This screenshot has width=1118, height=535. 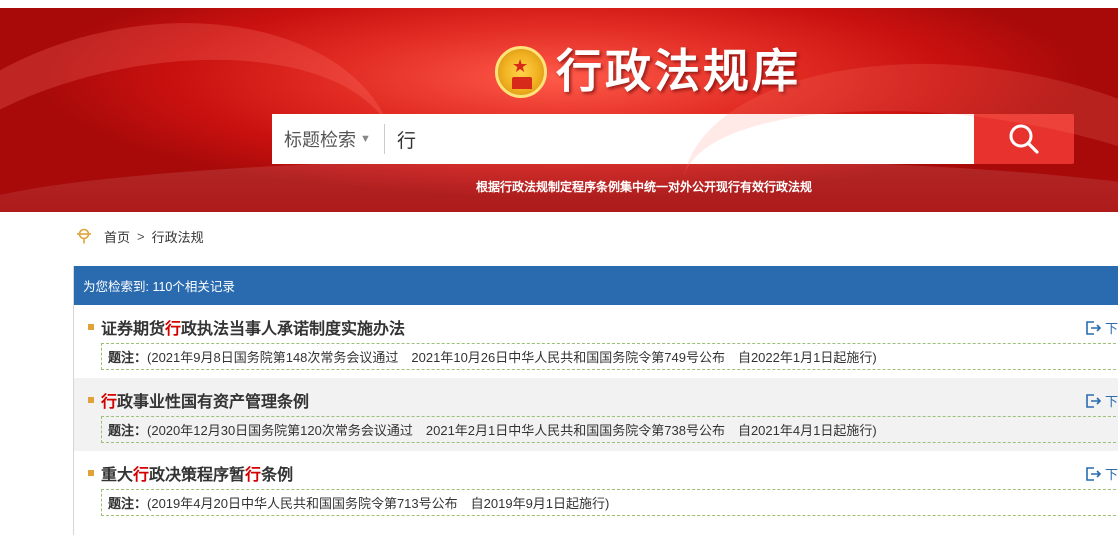 I want to click on gate-icon, so click(x=522, y=83).